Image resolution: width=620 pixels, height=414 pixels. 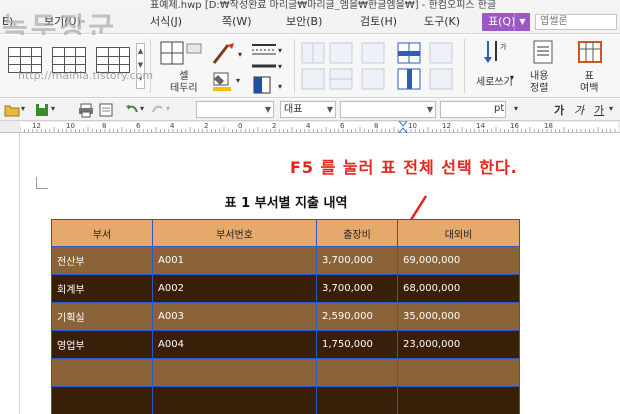 I want to click on underline-button: 가, so click(x=599, y=110).